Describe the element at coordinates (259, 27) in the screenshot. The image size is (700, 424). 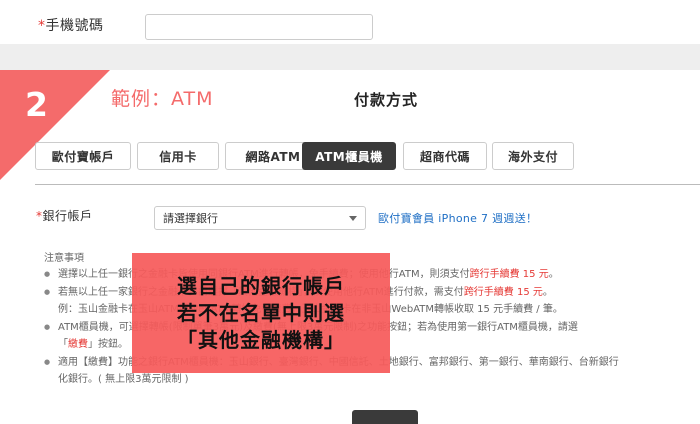
I see `phone-input` at that location.